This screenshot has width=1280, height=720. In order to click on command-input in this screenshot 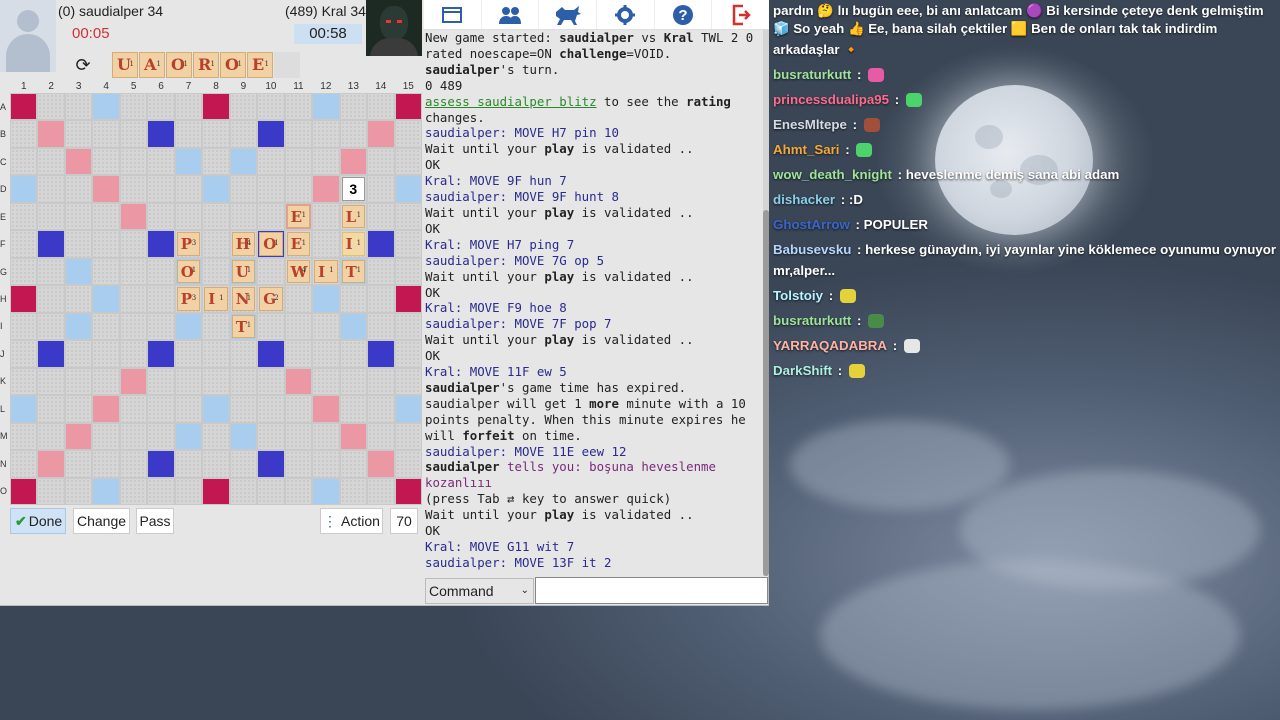, I will do `click(651, 590)`.